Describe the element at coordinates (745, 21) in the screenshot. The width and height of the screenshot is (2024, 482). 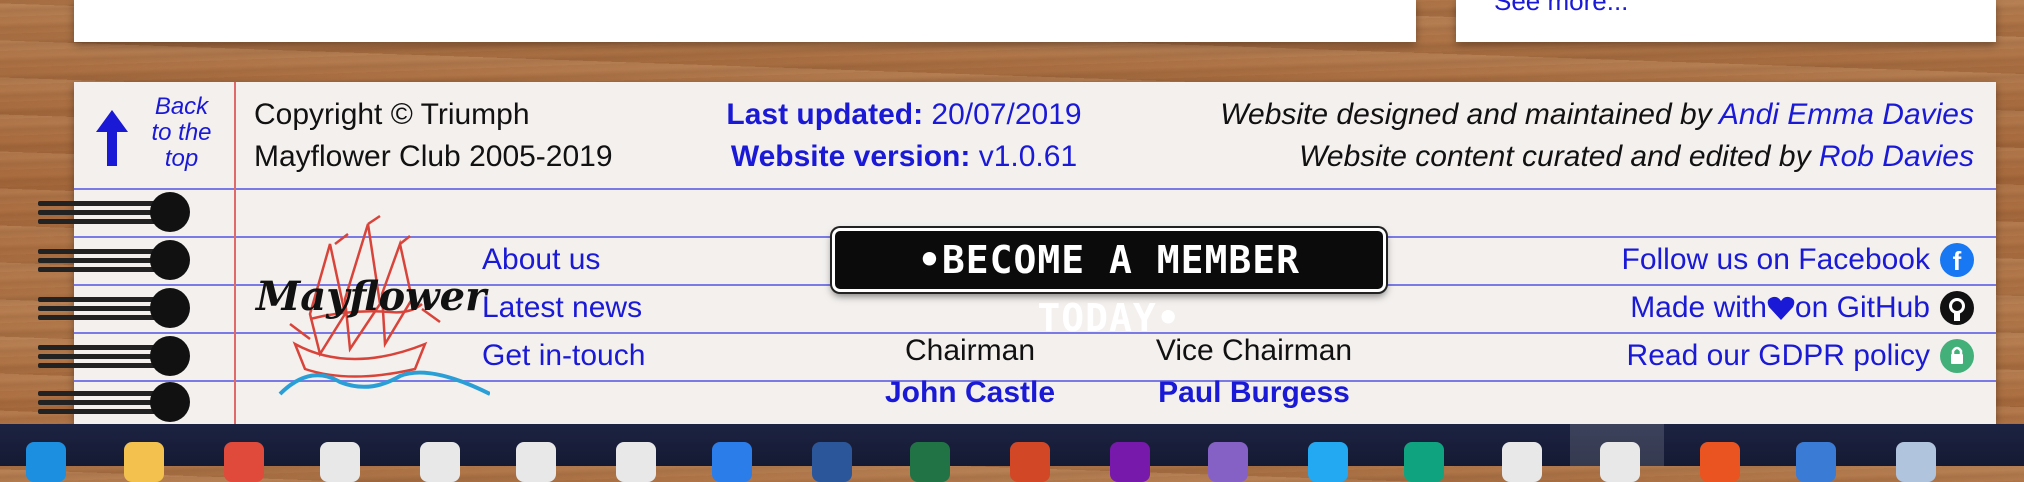
I see `content-card-left` at that location.